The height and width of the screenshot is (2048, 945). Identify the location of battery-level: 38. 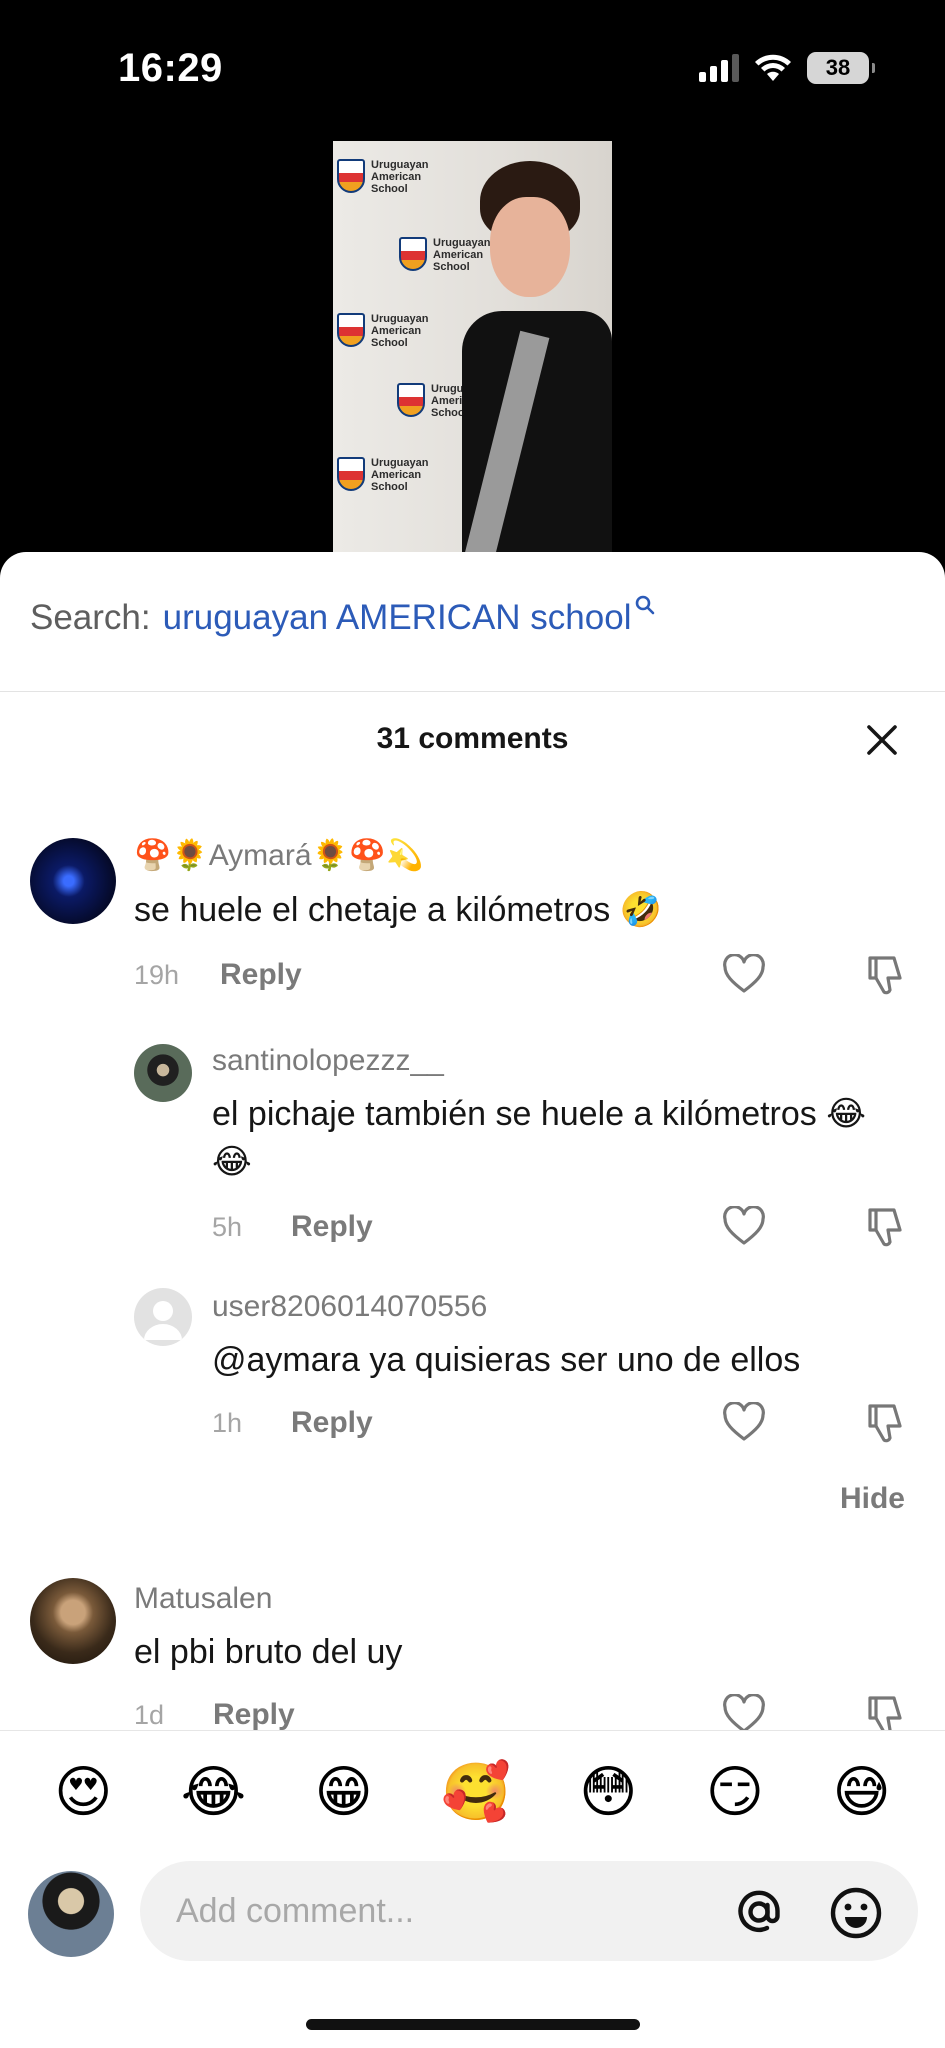
(838, 67).